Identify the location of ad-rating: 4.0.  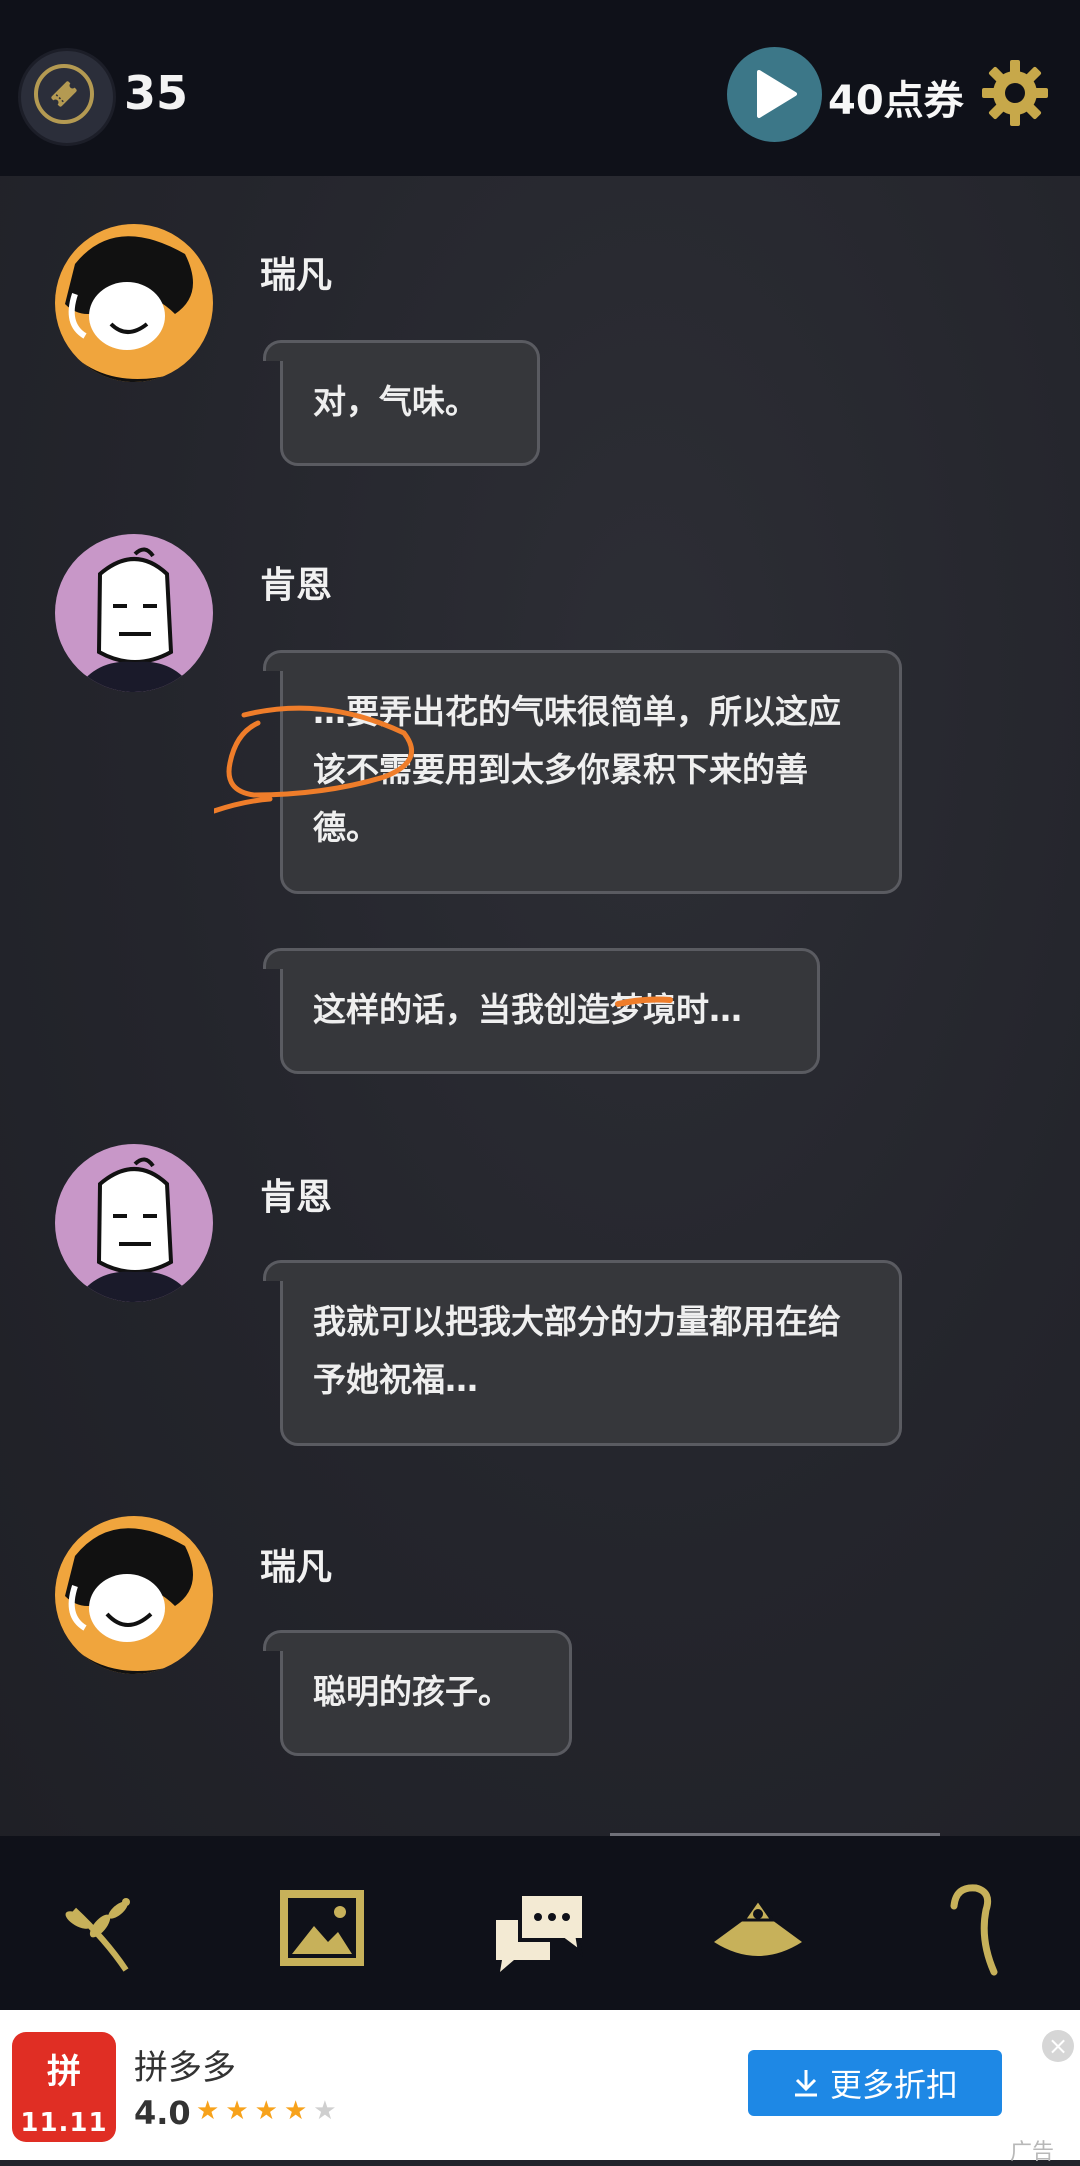
(162, 2113).